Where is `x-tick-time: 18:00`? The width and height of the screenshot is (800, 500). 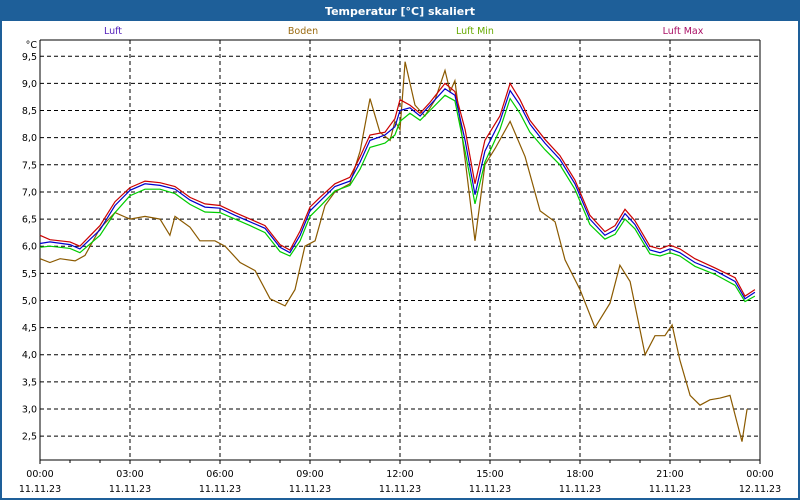
x-tick-time: 18:00 is located at coordinates (579, 474).